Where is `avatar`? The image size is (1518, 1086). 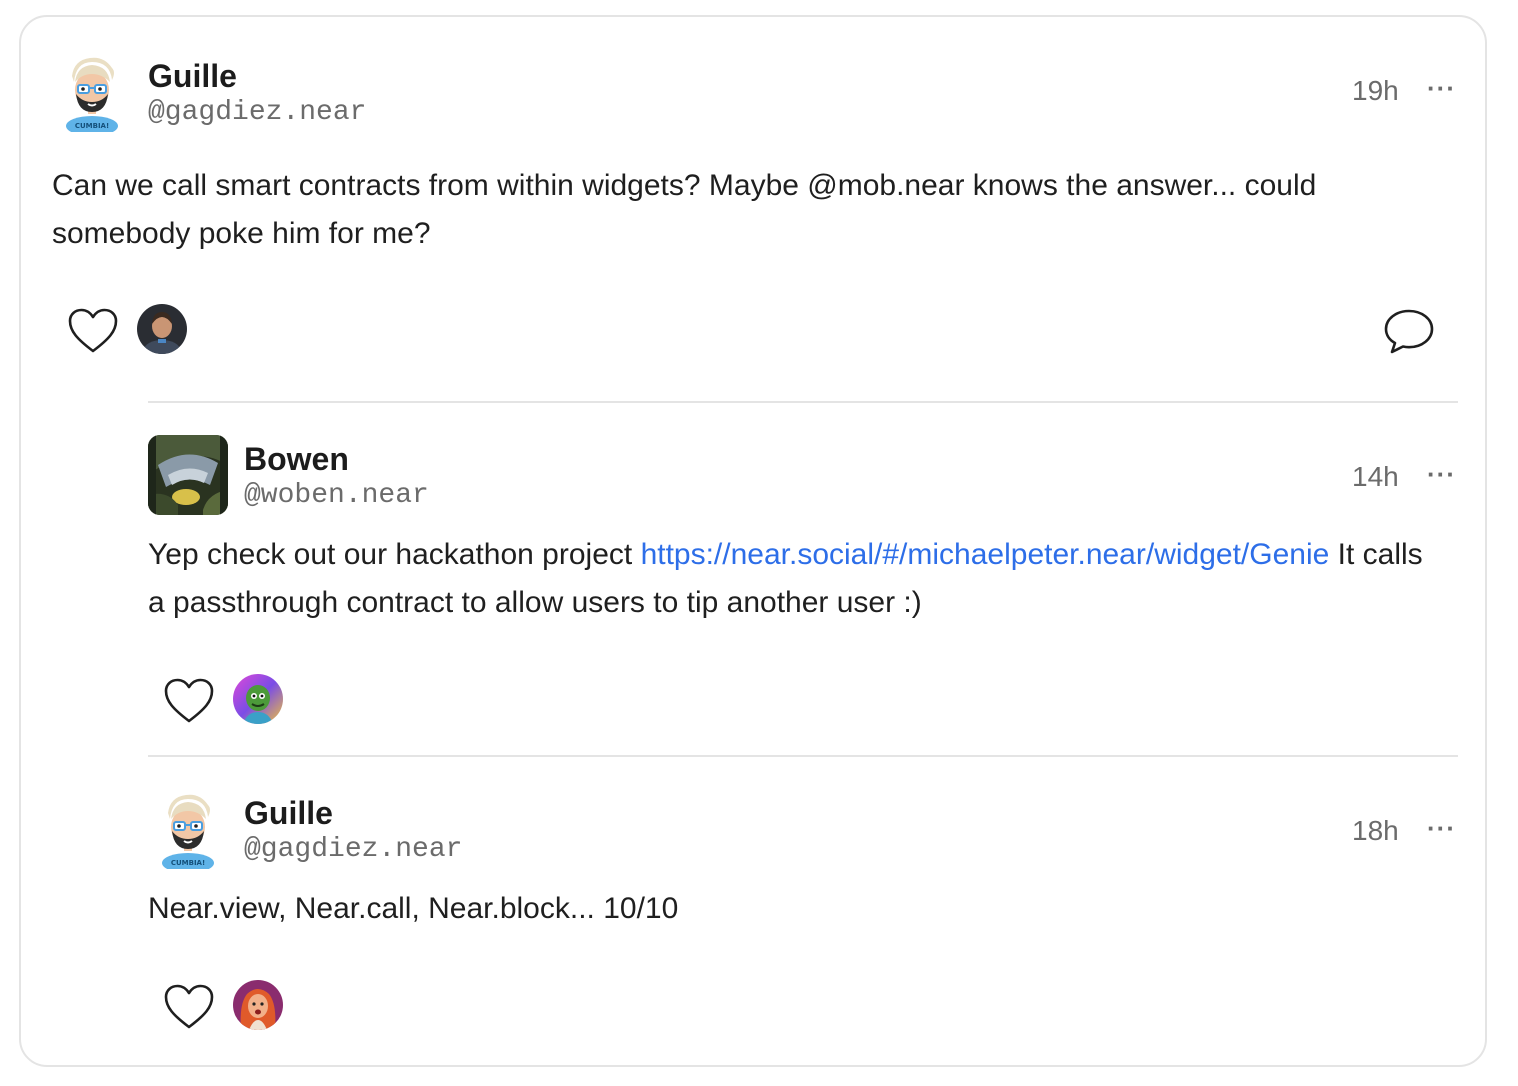 avatar is located at coordinates (188, 475).